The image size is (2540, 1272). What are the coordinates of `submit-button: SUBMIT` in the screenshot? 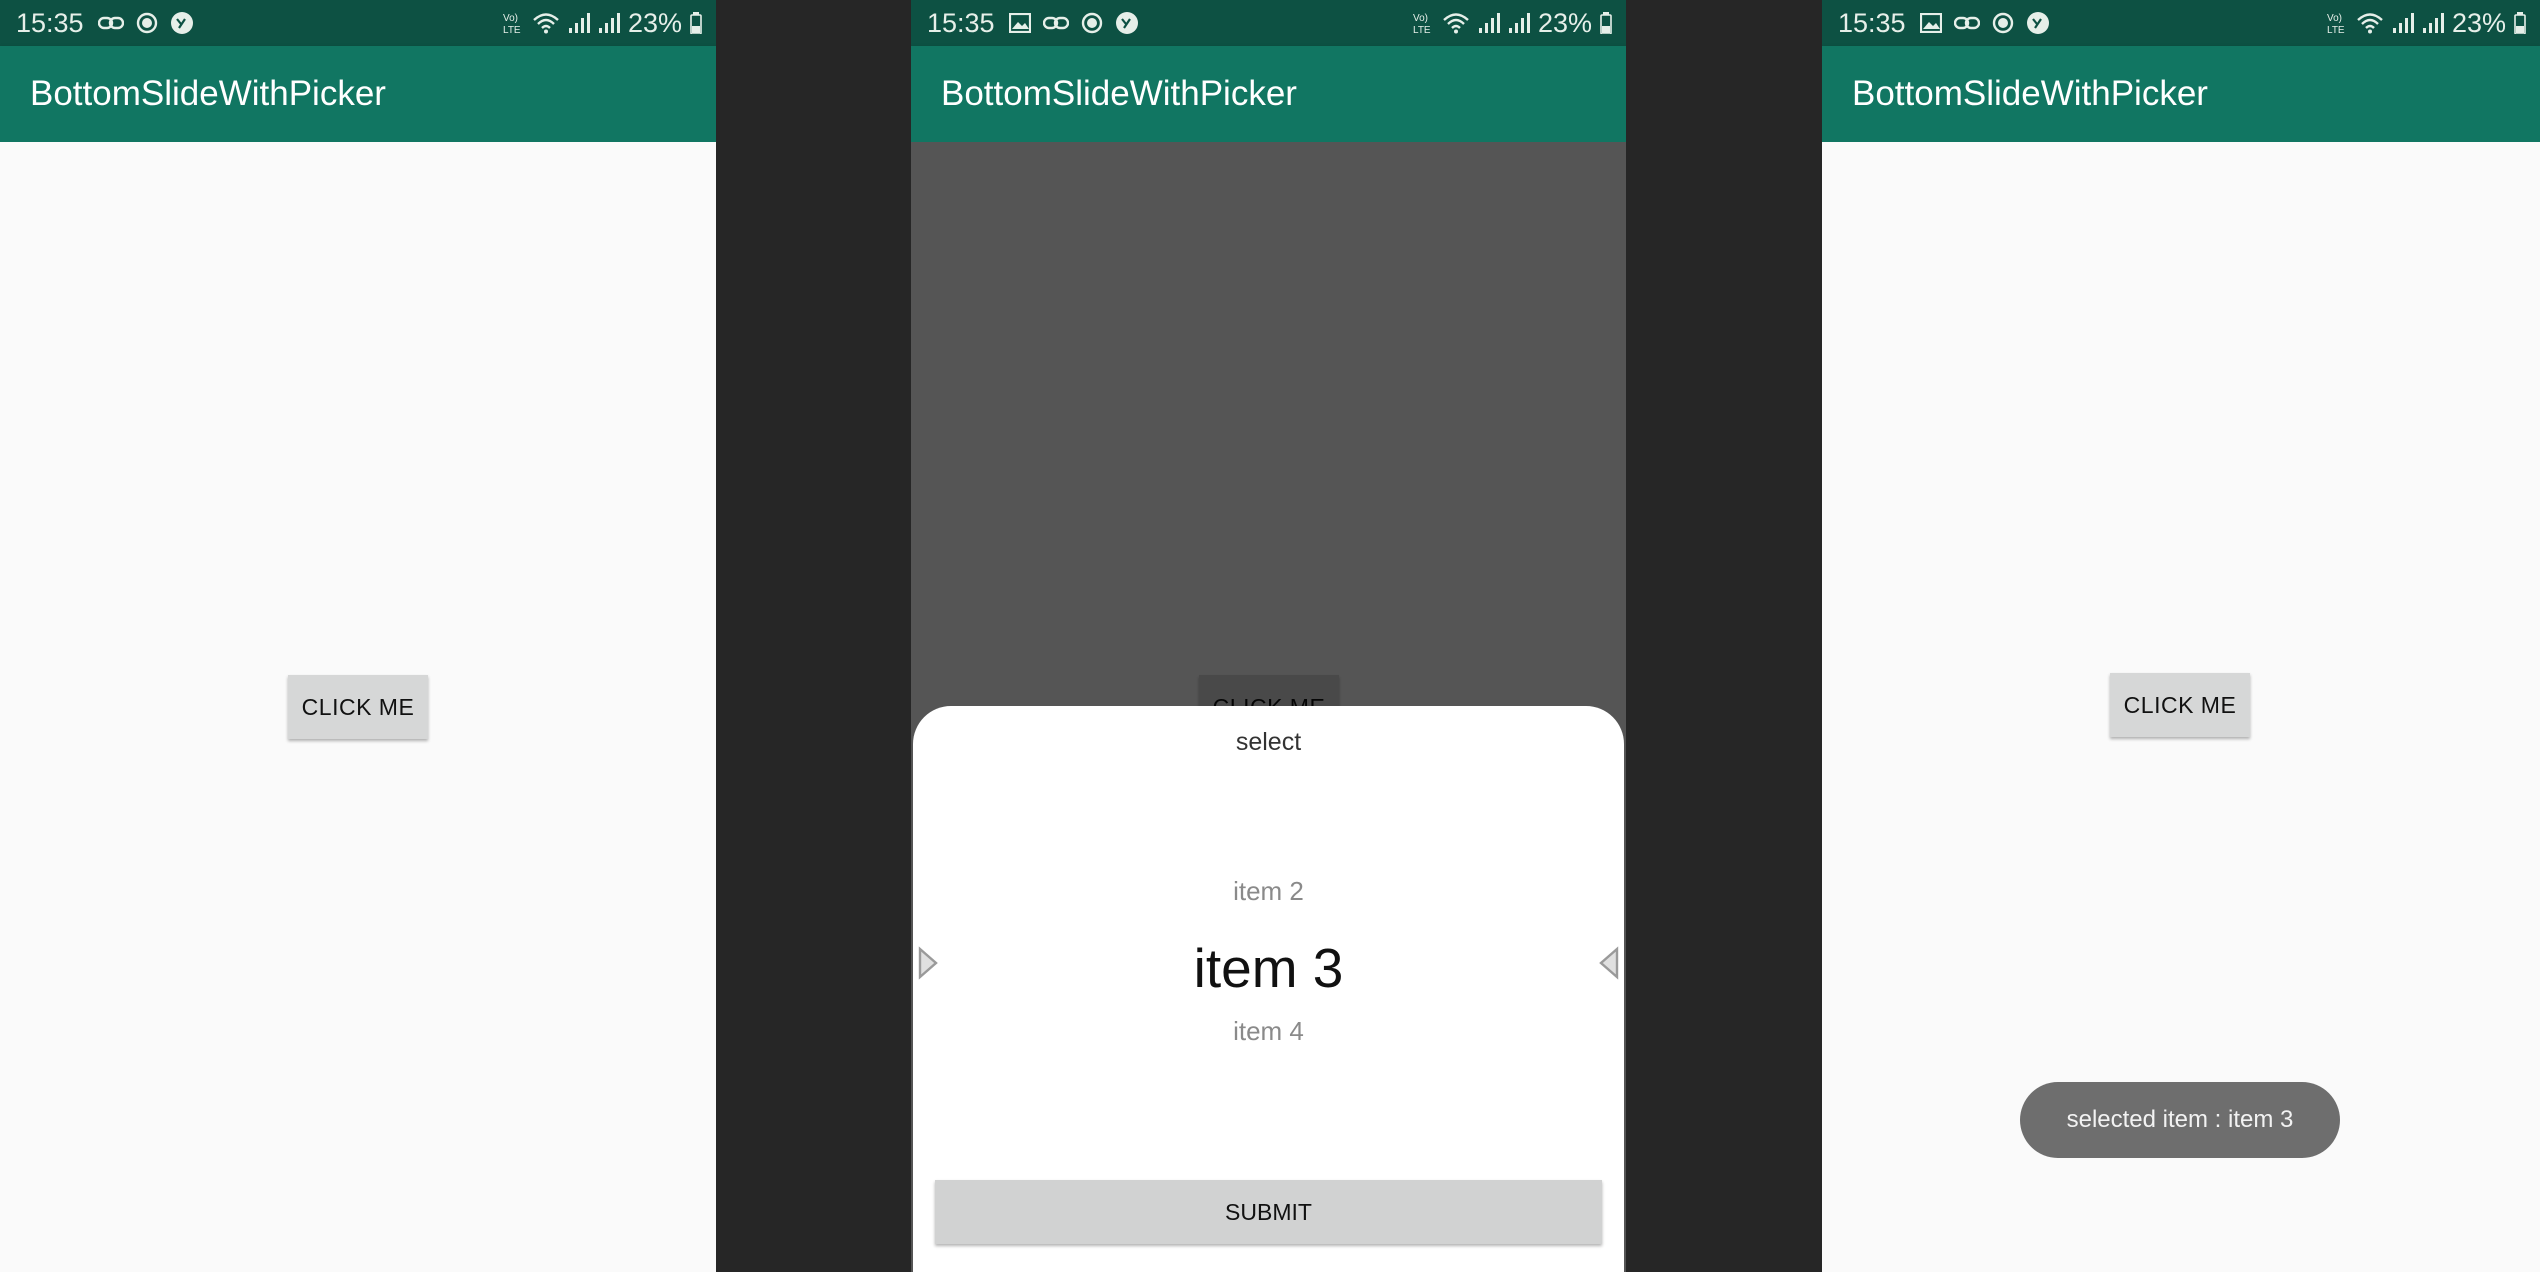 It's located at (1268, 1212).